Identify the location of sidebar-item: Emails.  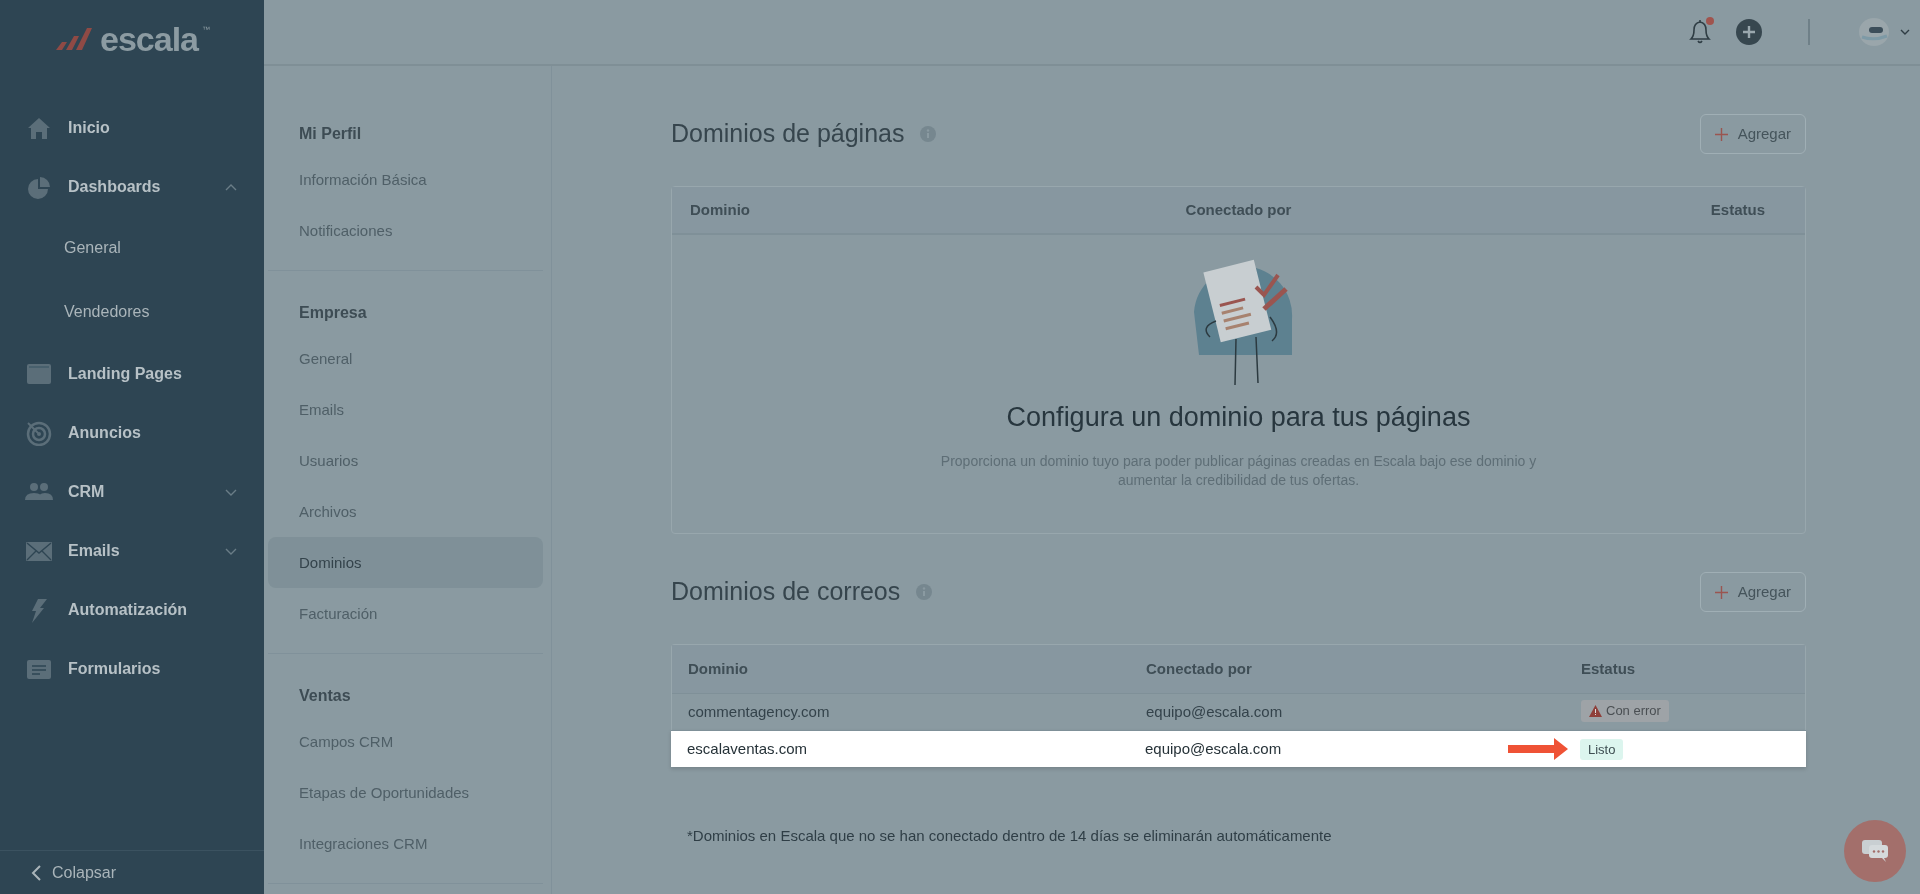
(132, 550).